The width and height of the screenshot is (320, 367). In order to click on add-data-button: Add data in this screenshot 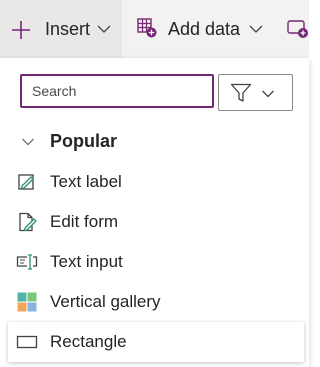, I will do `click(207, 29)`.